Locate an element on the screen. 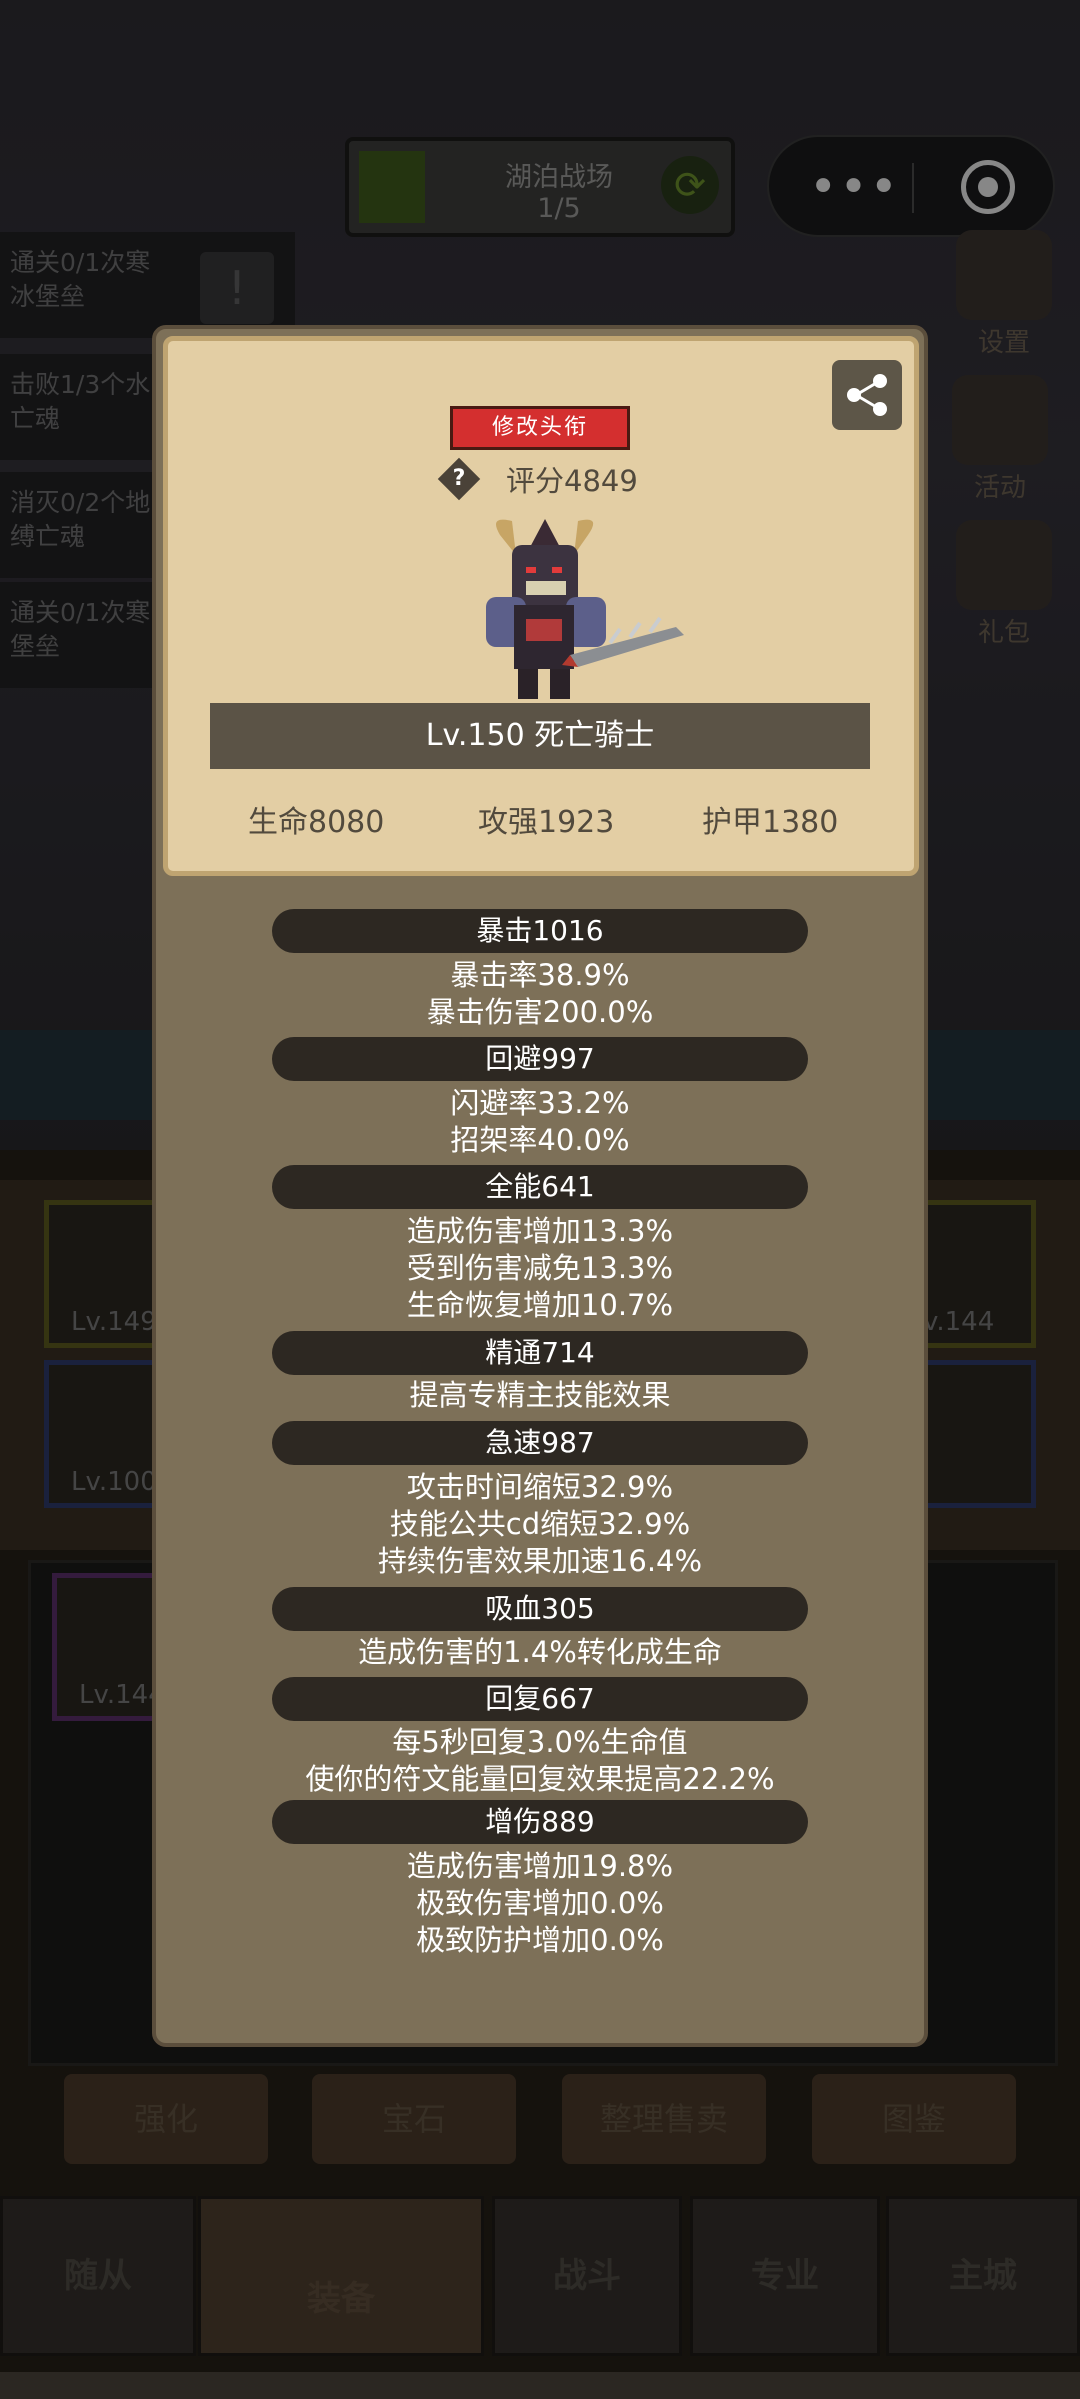 Image resolution: width=1080 pixels, height=2399 pixels. attribute-line: 暴击率38.9% is located at coordinates (540, 975).